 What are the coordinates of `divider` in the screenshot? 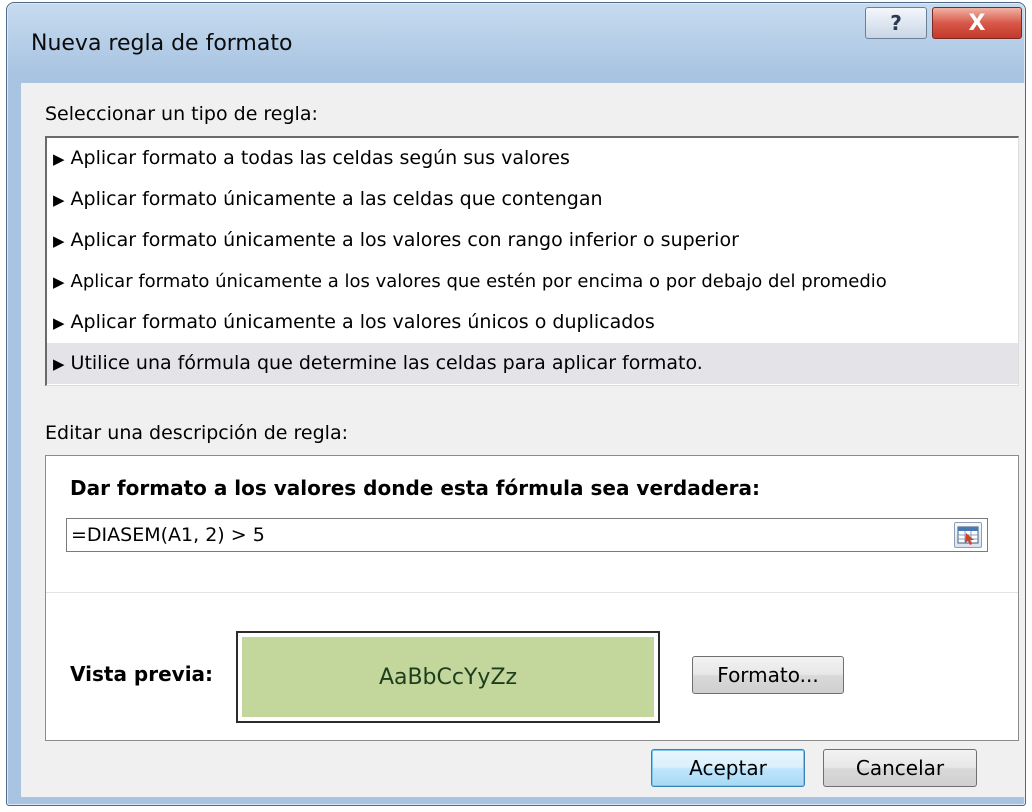 It's located at (532, 592).